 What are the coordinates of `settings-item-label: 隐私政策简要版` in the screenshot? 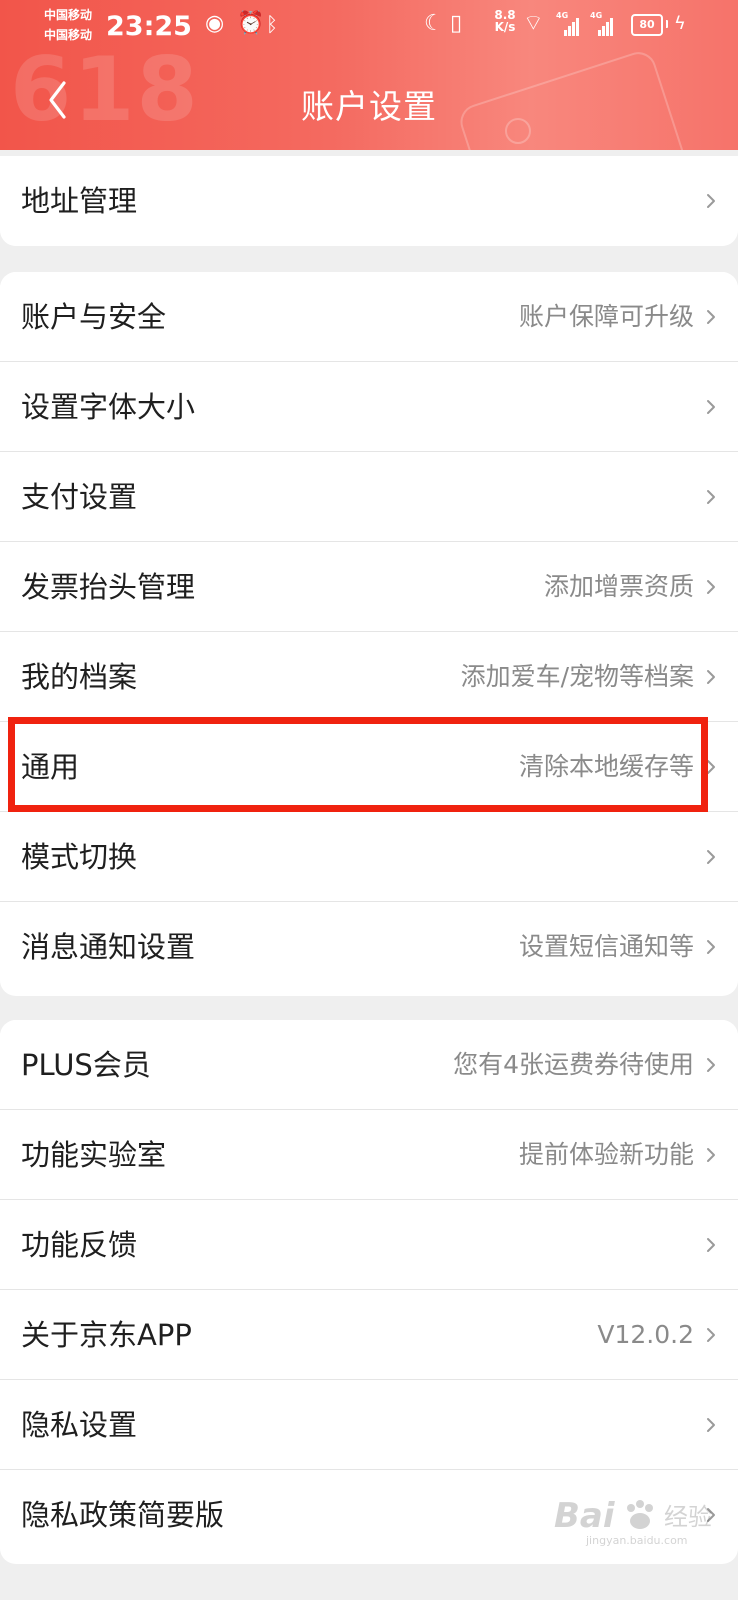 It's located at (123, 1515).